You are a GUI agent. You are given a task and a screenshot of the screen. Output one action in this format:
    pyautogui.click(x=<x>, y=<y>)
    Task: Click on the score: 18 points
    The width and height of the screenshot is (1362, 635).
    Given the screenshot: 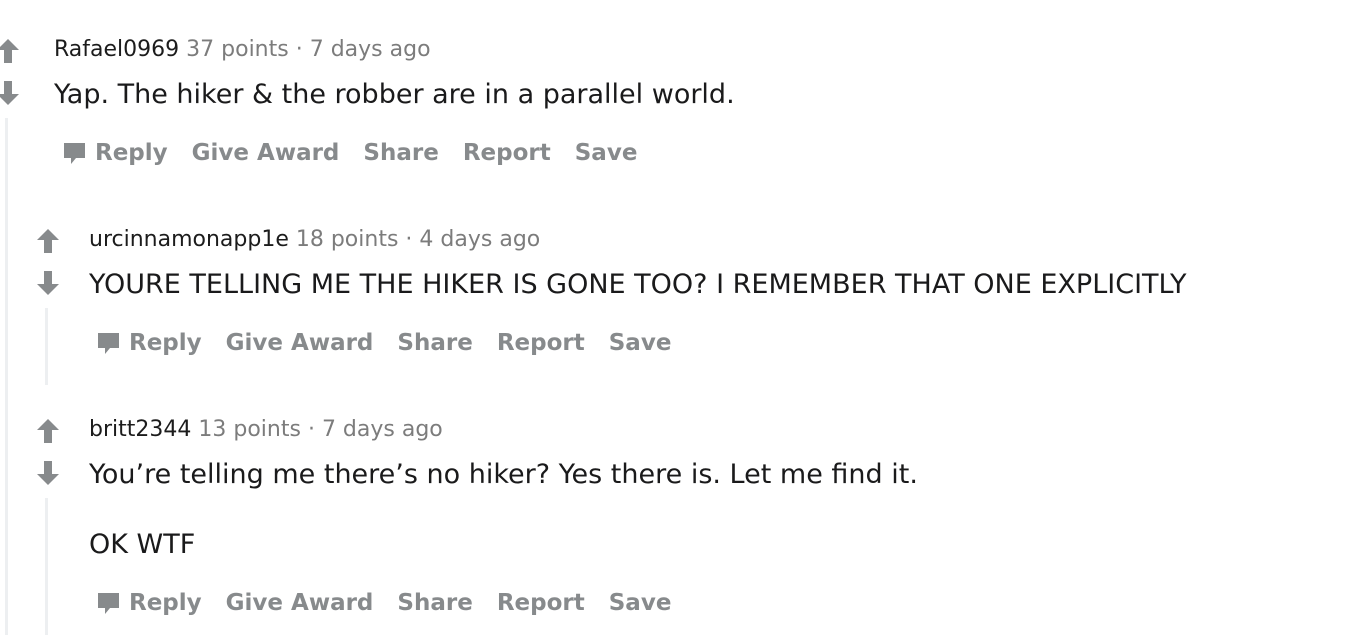 What is the action you would take?
    pyautogui.click(x=347, y=239)
    